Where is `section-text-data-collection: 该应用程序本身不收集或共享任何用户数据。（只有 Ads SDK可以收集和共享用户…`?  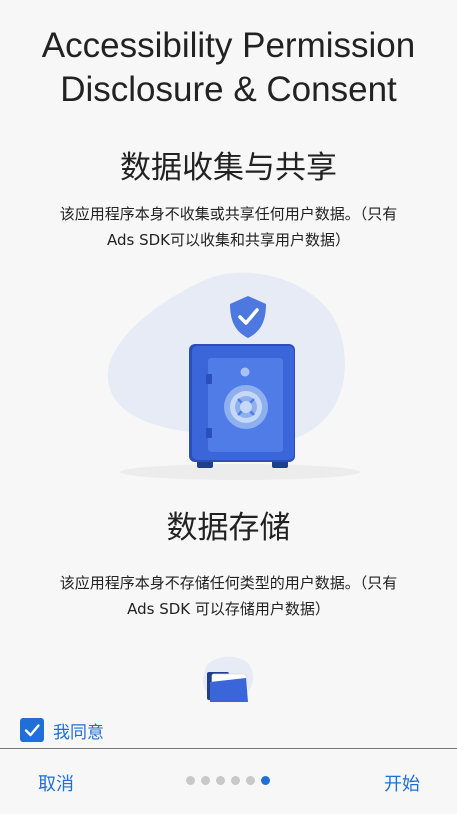 section-text-data-collection: 该应用程序本身不收集或共享任何用户数据。（只有 Ads SDK可以收集和共享用户… is located at coordinates (228, 227).